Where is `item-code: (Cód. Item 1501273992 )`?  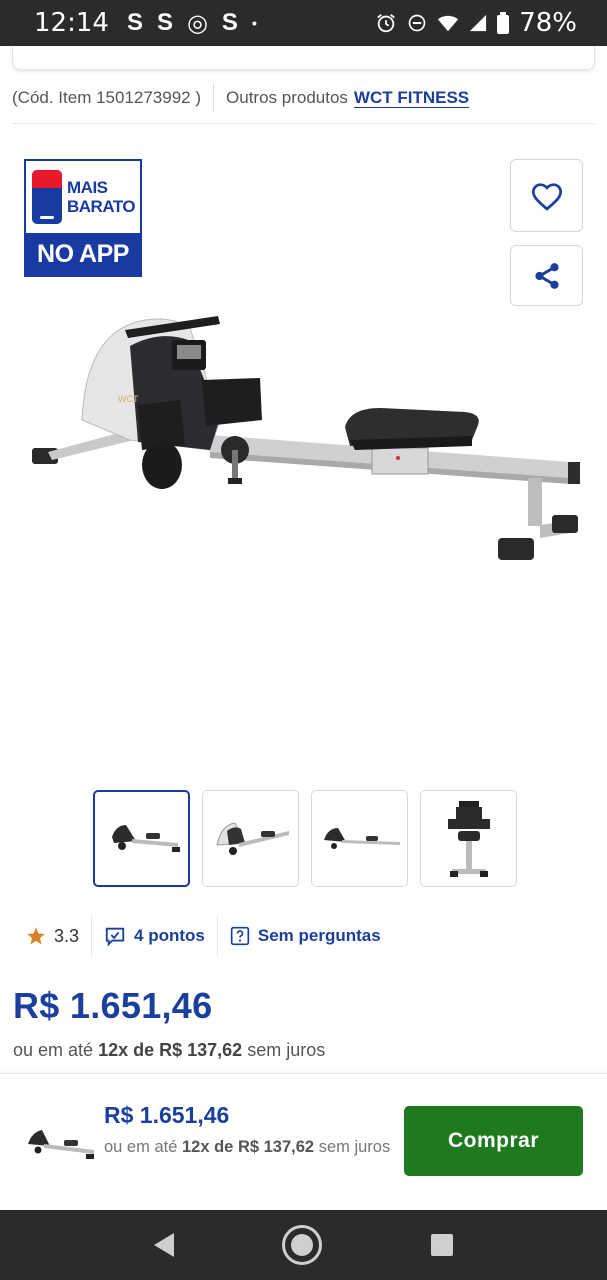
item-code: (Cód. Item 1501273992 ) is located at coordinates (107, 97).